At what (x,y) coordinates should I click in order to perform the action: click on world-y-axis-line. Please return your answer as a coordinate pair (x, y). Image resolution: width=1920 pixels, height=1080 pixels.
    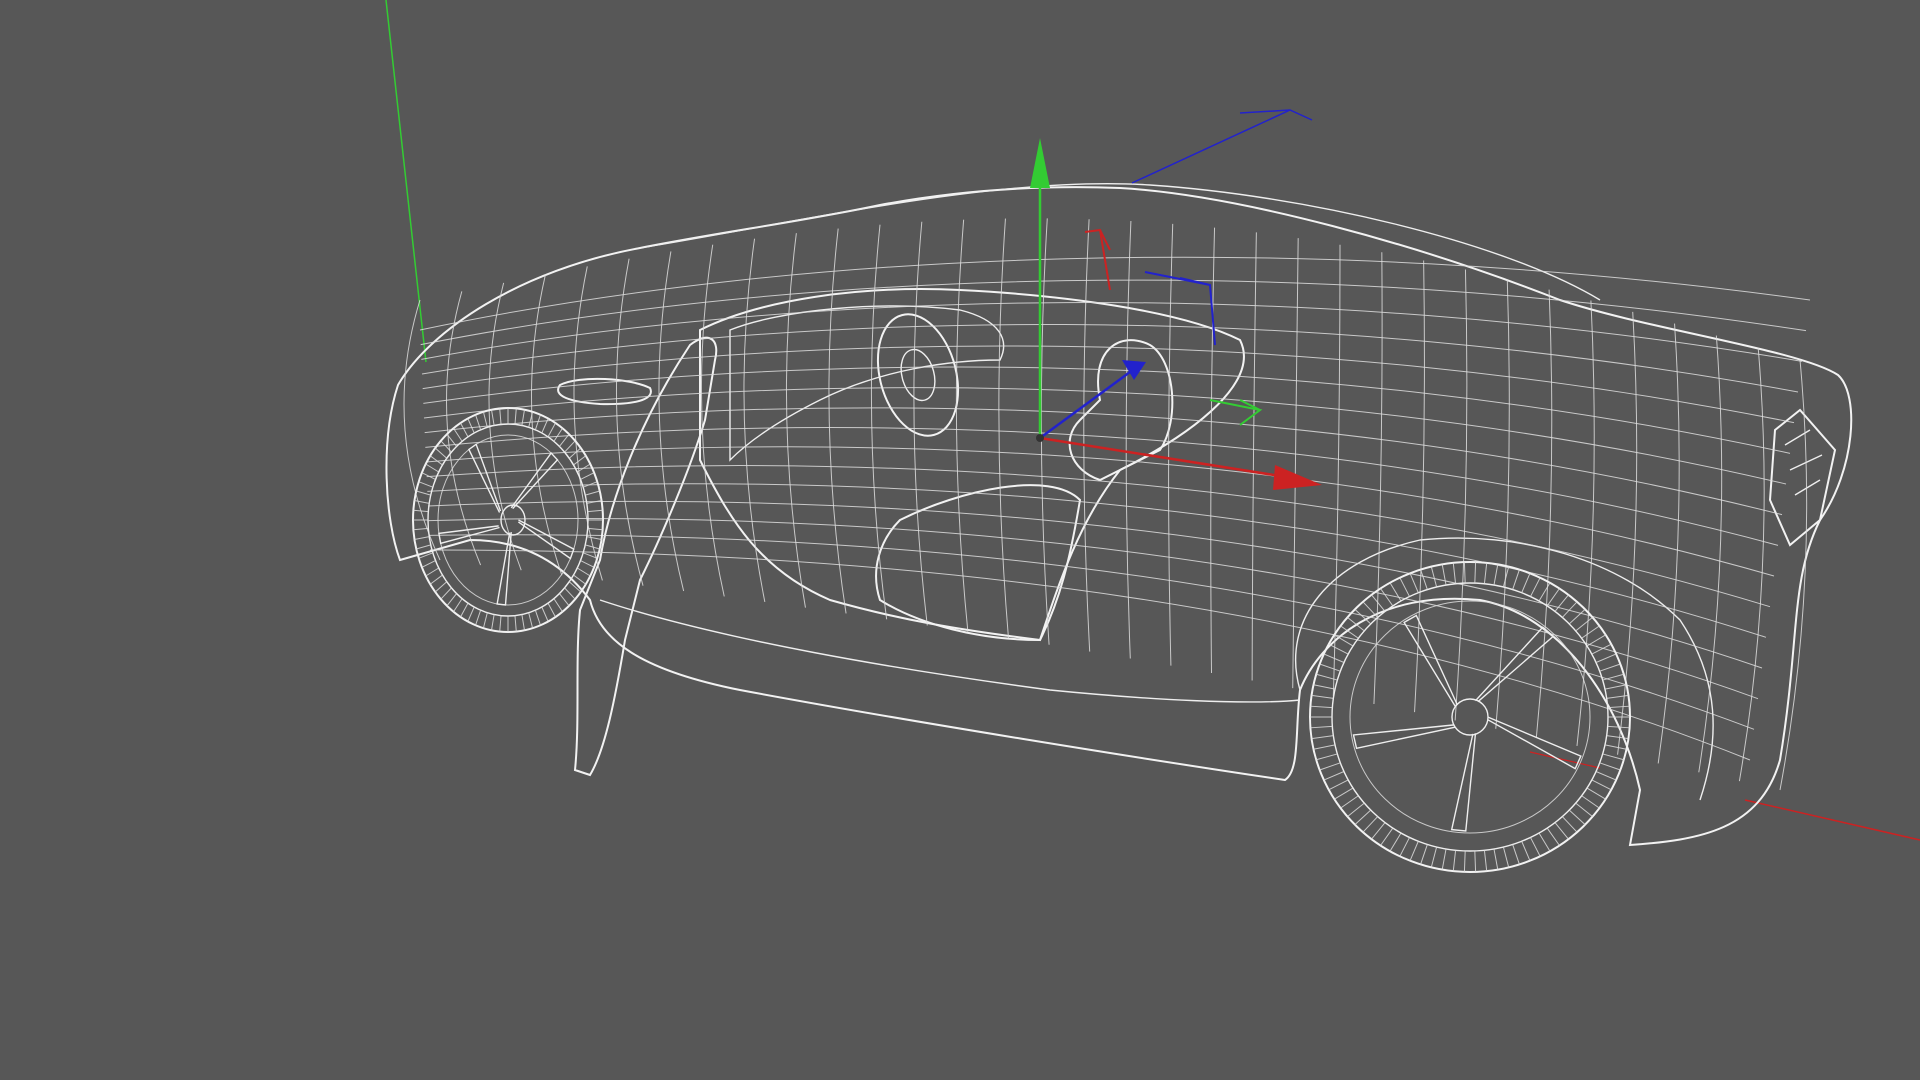
    Looking at the image, I should click on (406, 181).